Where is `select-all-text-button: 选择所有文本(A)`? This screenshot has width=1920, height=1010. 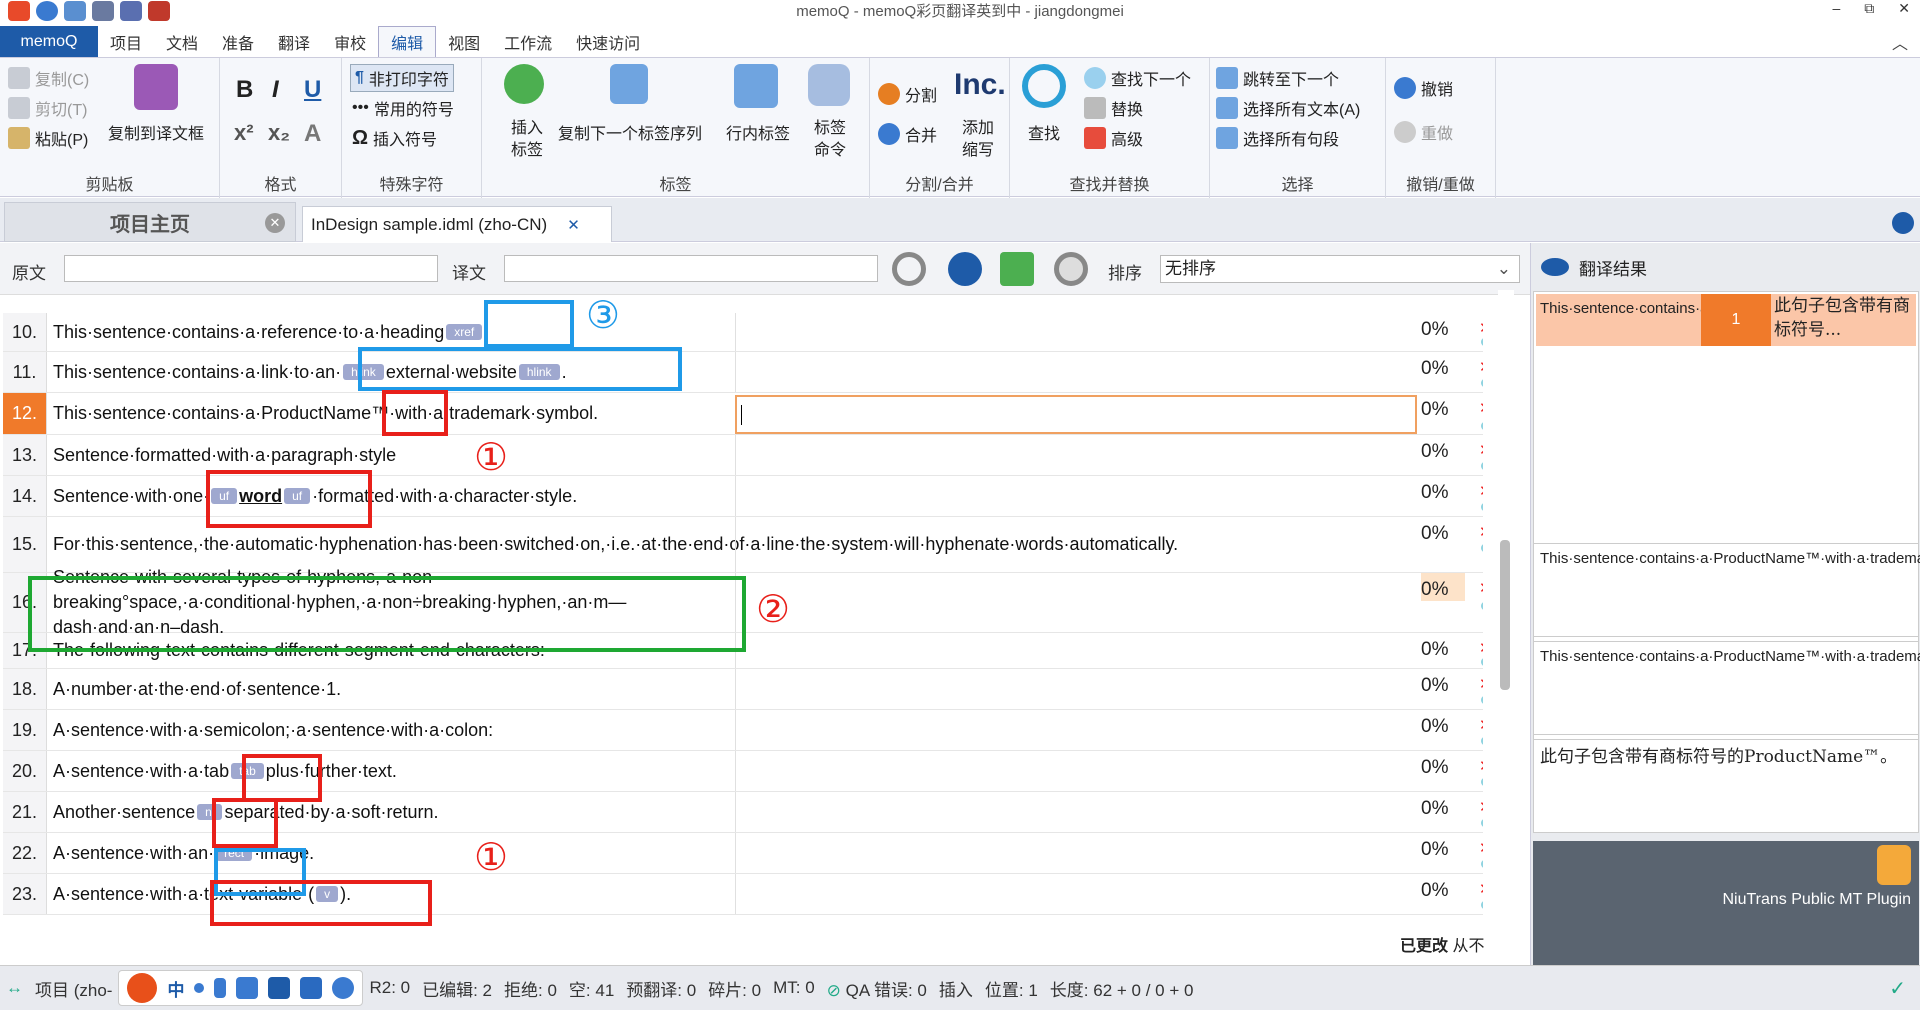
select-all-text-button: 选择所有文本(A) is located at coordinates (1288, 108).